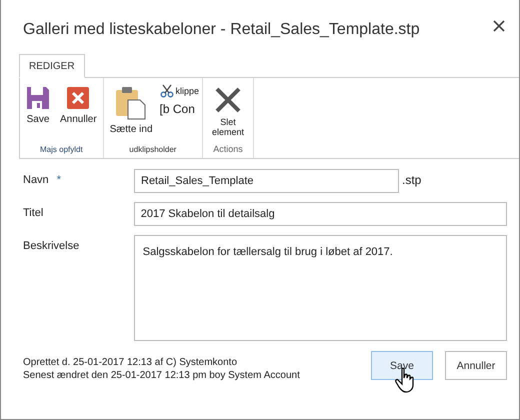  What do you see at coordinates (161, 375) in the screenshot?
I see `metadata-text: Senest ændret den 25-01-2017 12:13 pm boy System Account` at bounding box center [161, 375].